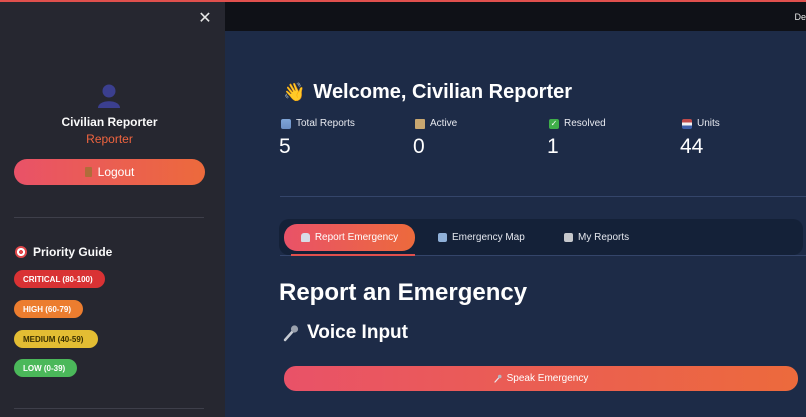 This screenshot has height=417, width=806. Describe the element at coordinates (800, 17) in the screenshot. I see `deploy-button: De` at that location.